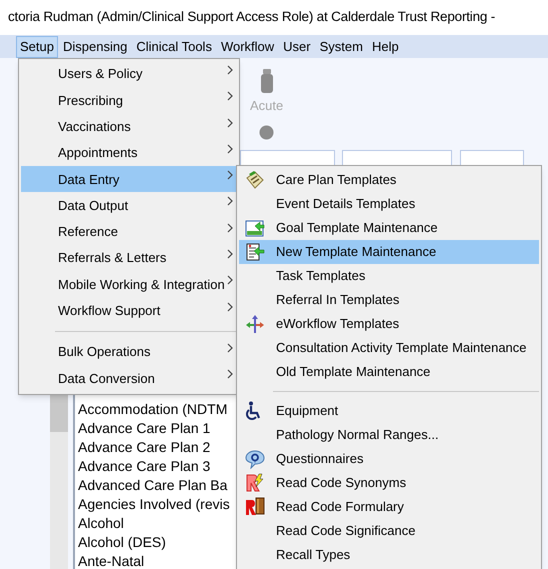 The image size is (548, 569). Describe the element at coordinates (267, 81) in the screenshot. I see `bottle-icon` at that location.